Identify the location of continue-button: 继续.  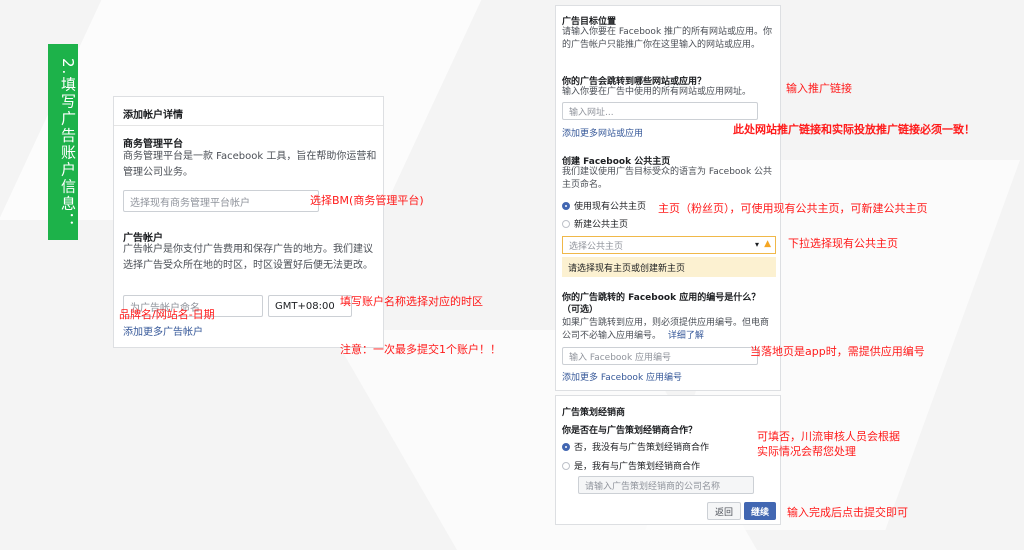
(760, 511).